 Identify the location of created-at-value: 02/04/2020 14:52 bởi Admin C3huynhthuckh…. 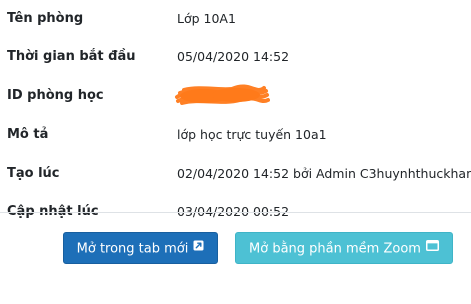
(324, 173).